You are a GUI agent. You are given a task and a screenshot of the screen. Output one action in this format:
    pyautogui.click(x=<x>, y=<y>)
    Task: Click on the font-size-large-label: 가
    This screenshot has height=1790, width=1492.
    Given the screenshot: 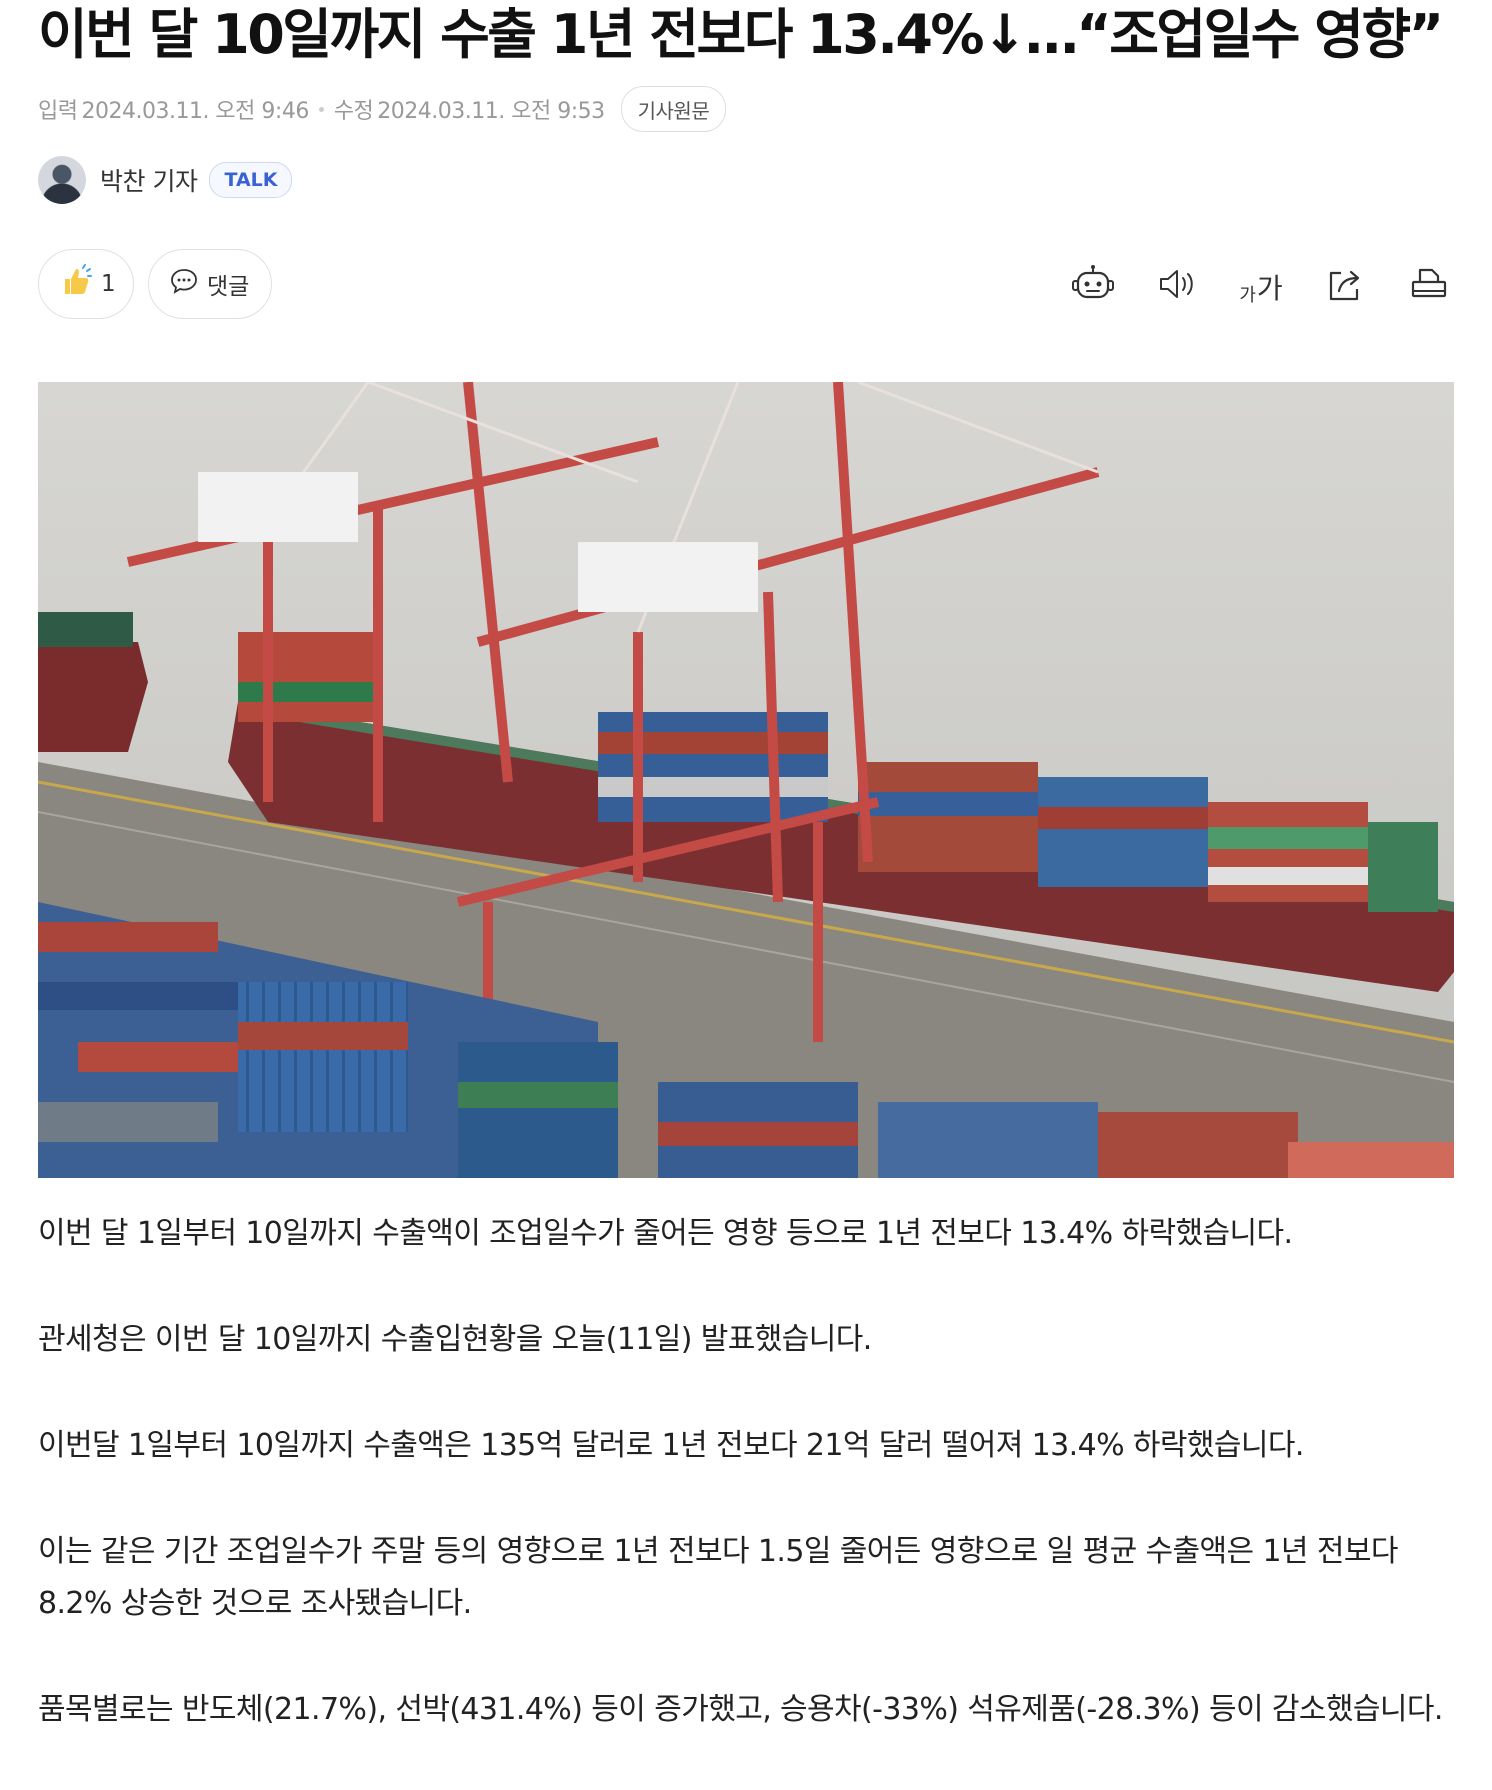 What is the action you would take?
    pyautogui.click(x=1269, y=288)
    